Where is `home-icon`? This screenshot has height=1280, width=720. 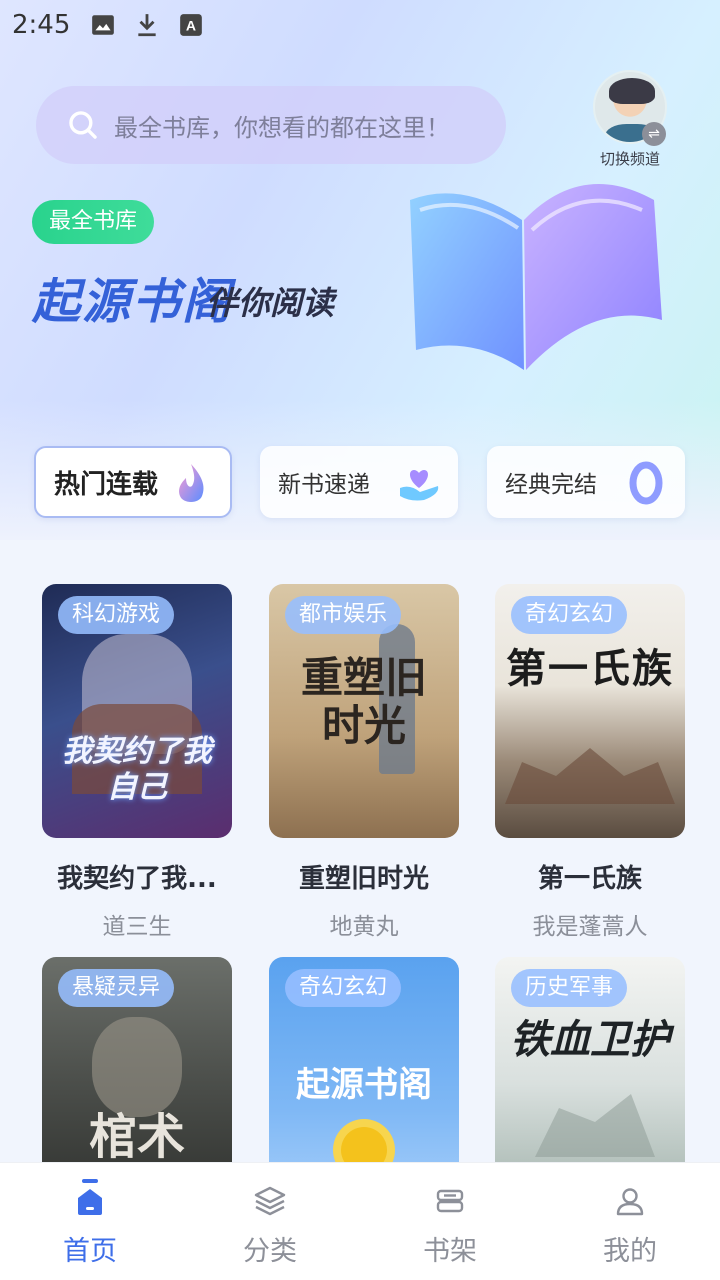 home-icon is located at coordinates (90, 1202).